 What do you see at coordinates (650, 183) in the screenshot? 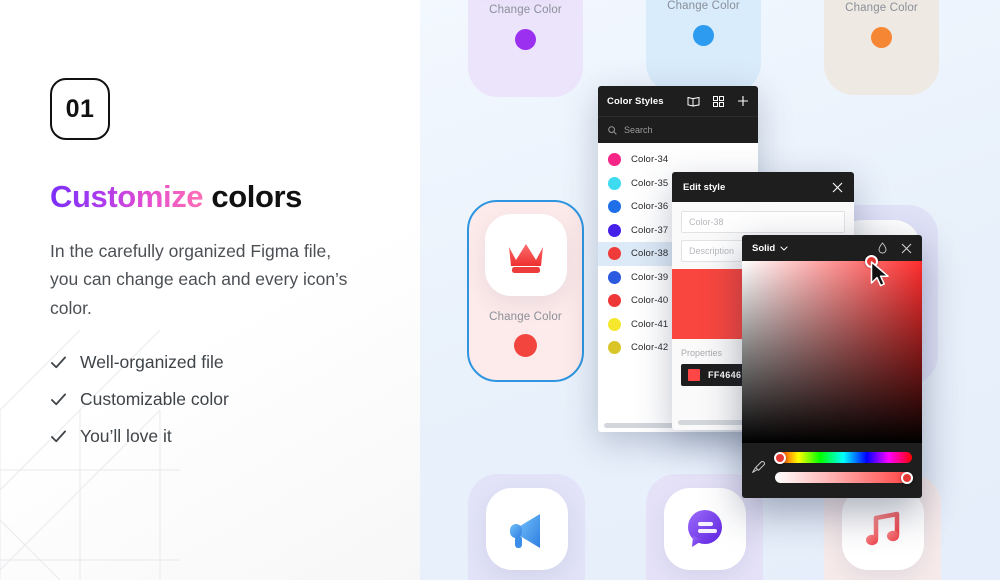
I see `color-name: Color-35` at bounding box center [650, 183].